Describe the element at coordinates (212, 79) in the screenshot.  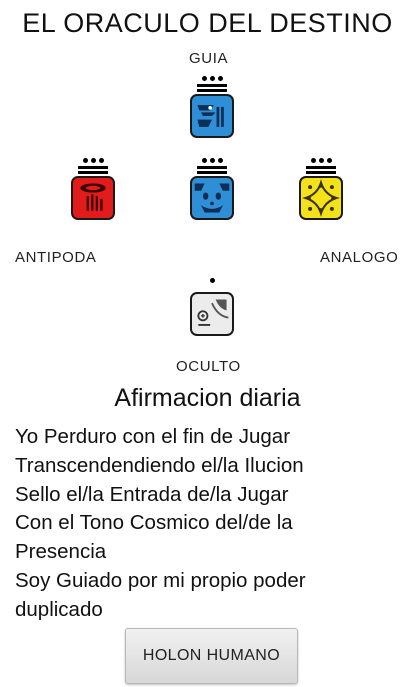
I see `guide-tone-dots` at that location.